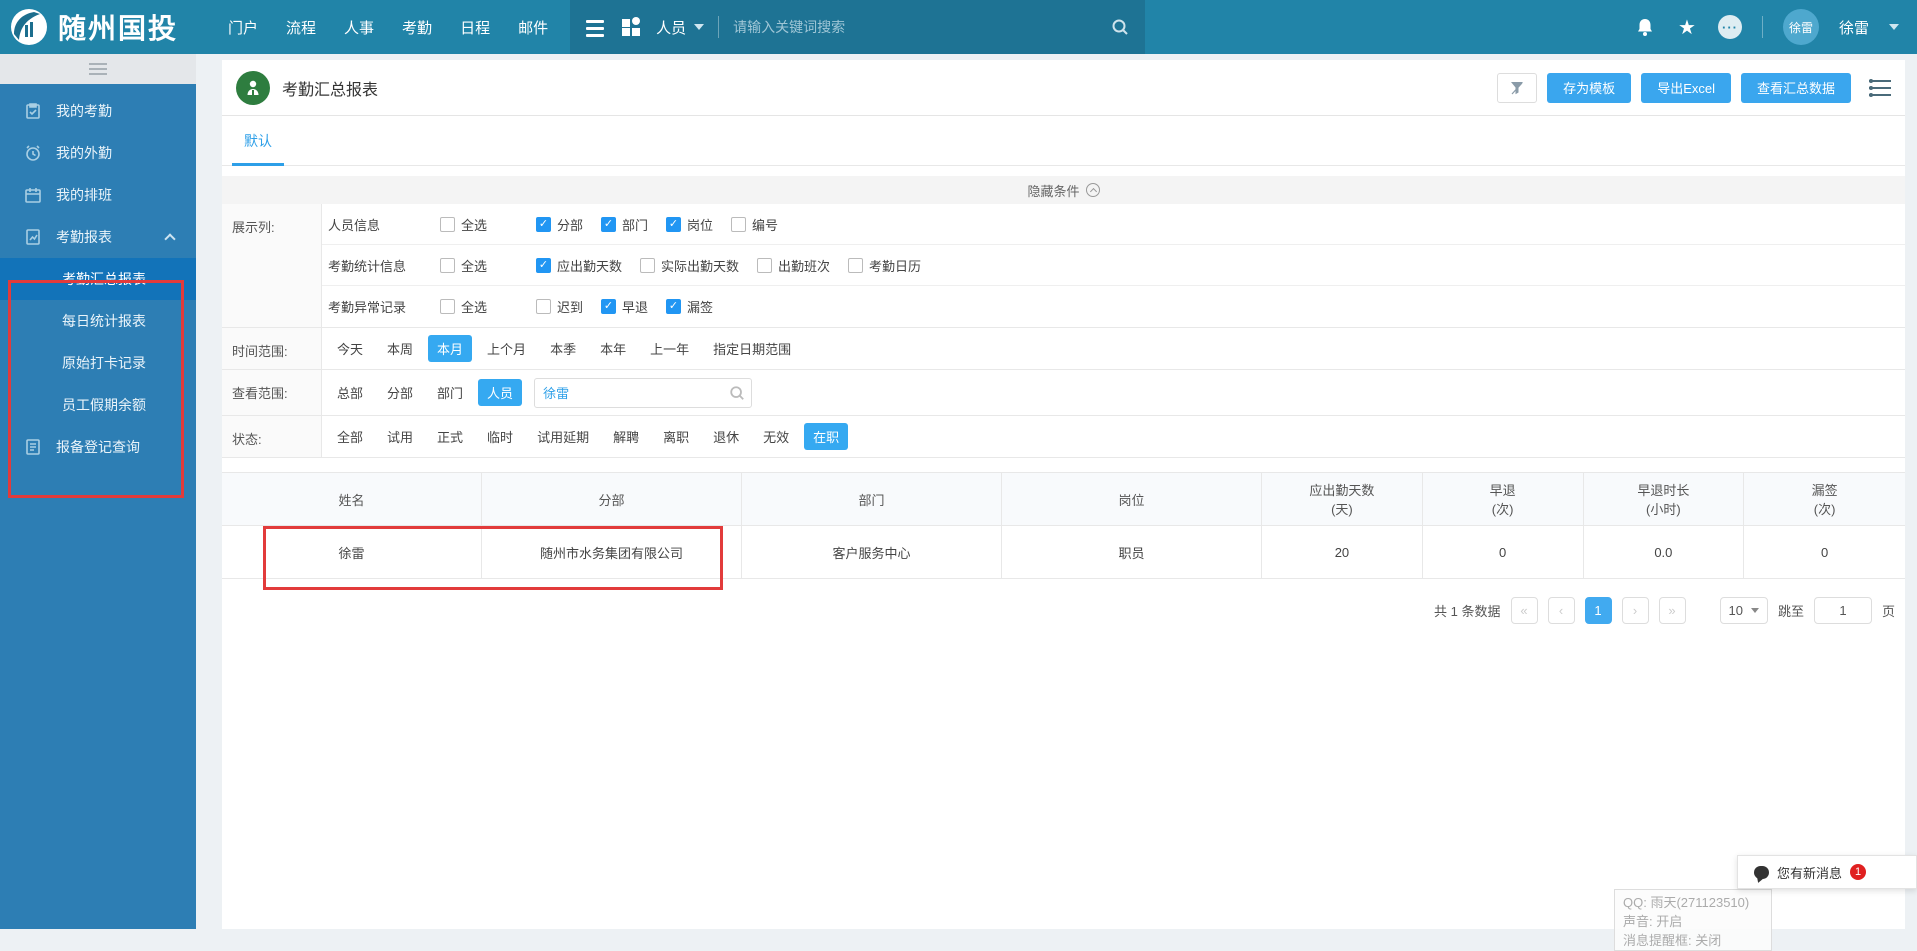 The height and width of the screenshot is (951, 1917). I want to click on view-summary-button: 查看汇总数据, so click(1796, 88).